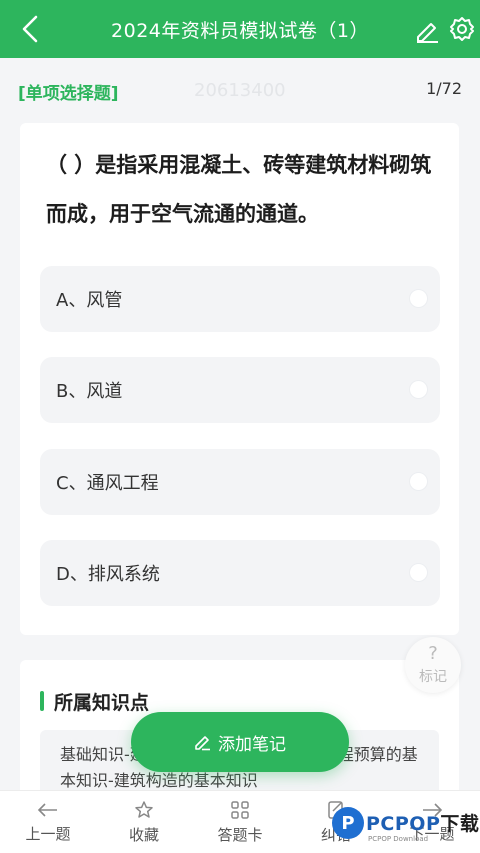 Image resolution: width=480 pixels, height=853 pixels. What do you see at coordinates (398, 839) in the screenshot?
I see `logo-subtitle: PCPOP Download` at bounding box center [398, 839].